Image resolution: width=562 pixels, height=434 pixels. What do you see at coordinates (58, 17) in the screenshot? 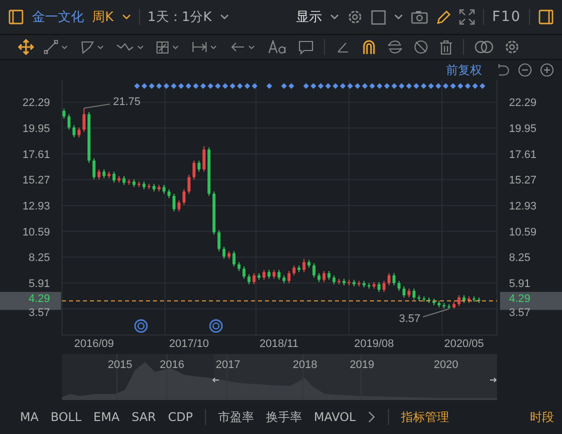
I see `stock-name: 金一文化` at bounding box center [58, 17].